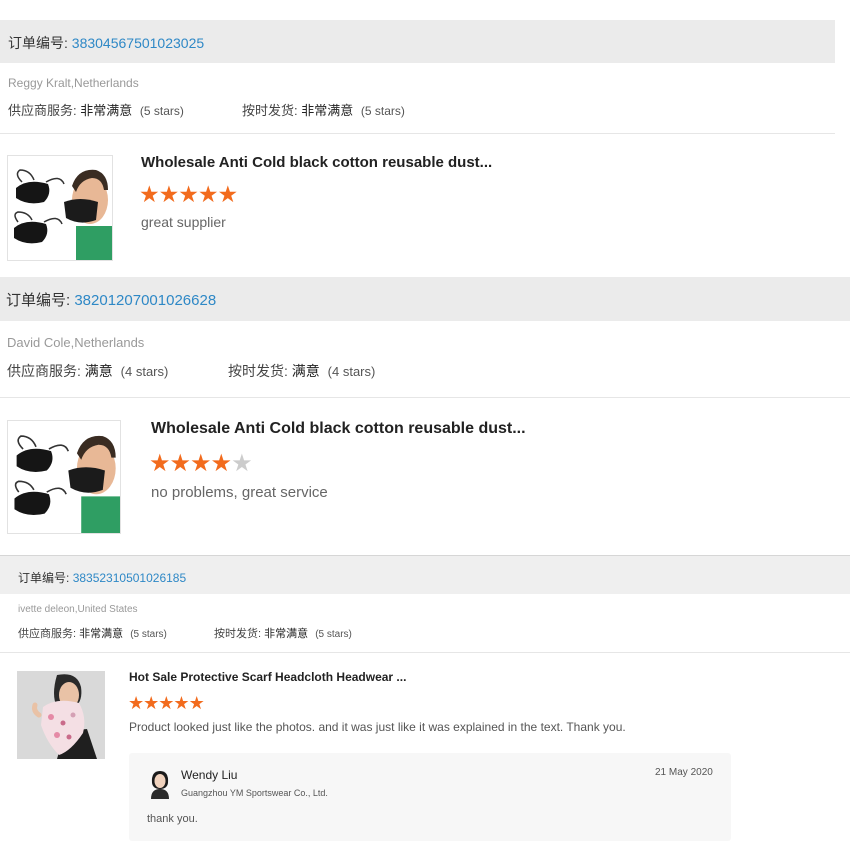 The height and width of the screenshot is (850, 850). What do you see at coordinates (145, 300) in the screenshot?
I see `order-number-link: 38201207001026628` at bounding box center [145, 300].